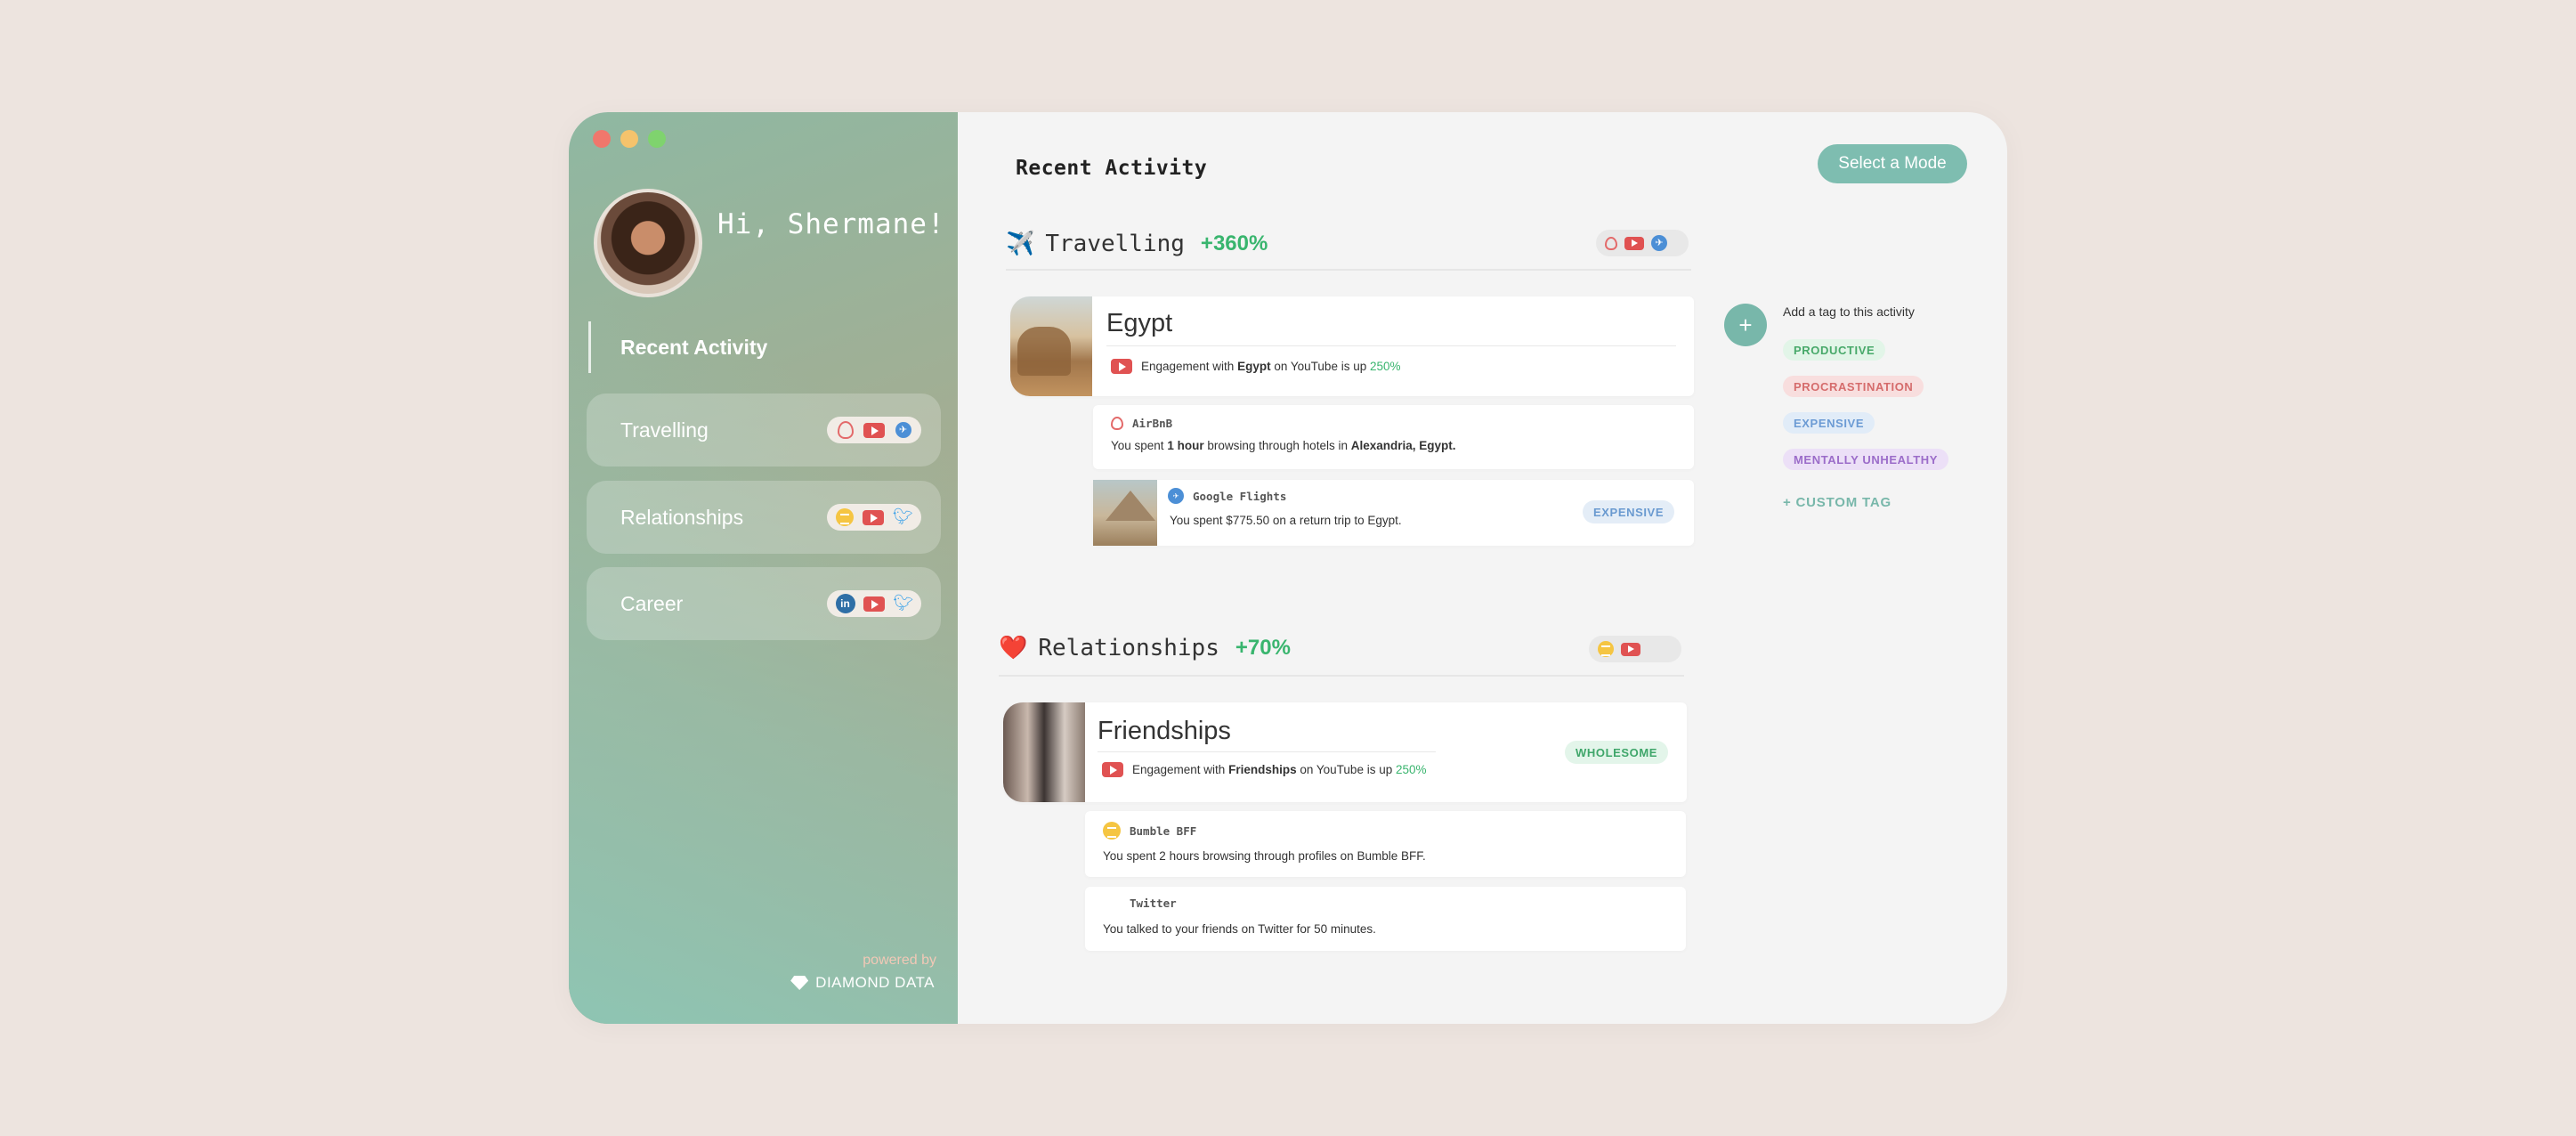  I want to click on custom-tag-button: + CUSTOM TAG, so click(1837, 502).